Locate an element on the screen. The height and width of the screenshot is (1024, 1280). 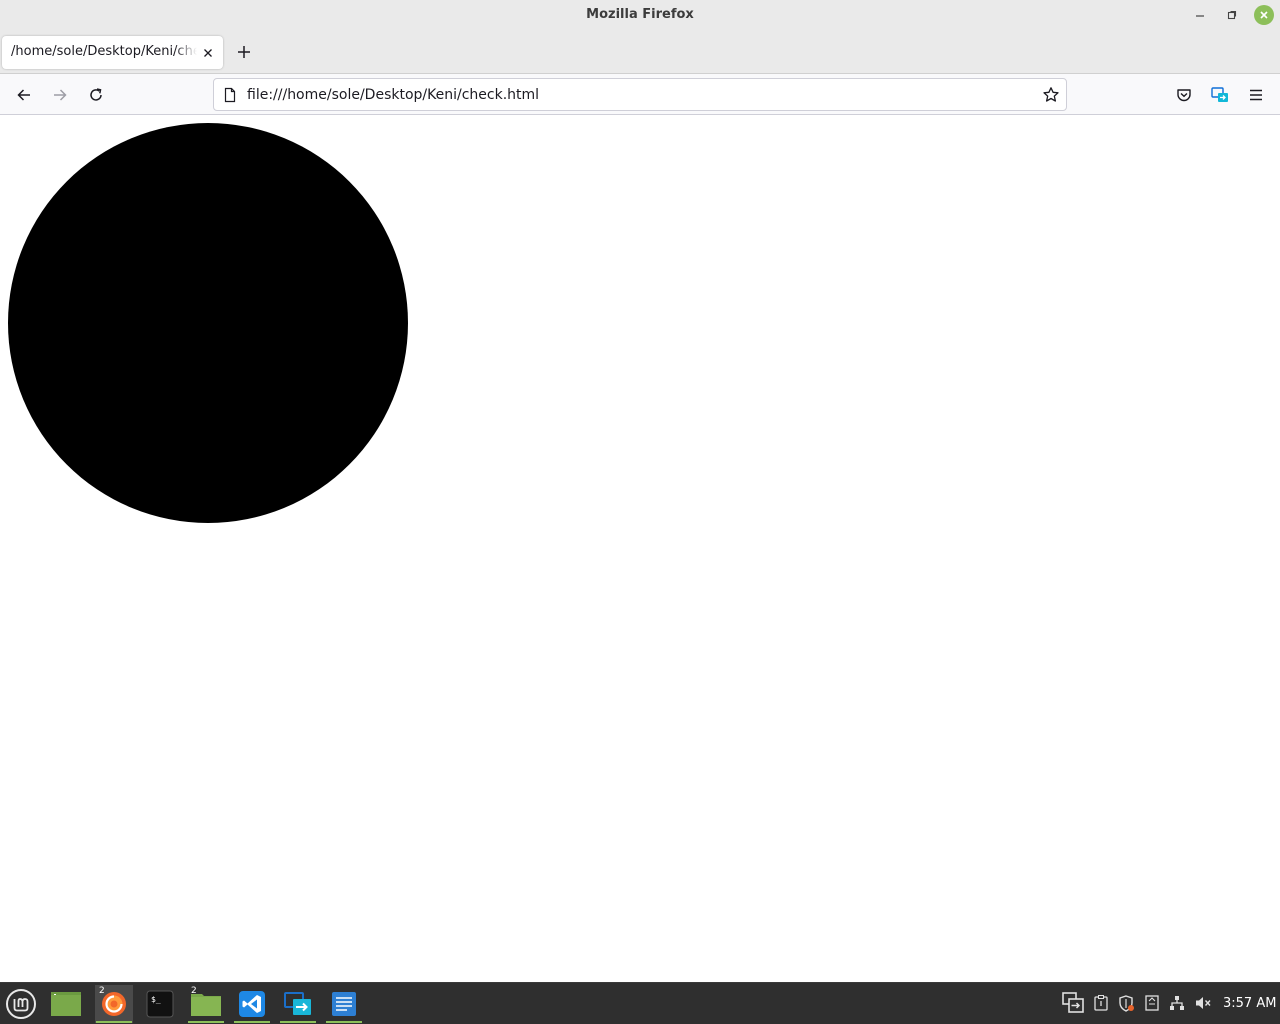
back-arrow-icon is located at coordinates (23, 95).